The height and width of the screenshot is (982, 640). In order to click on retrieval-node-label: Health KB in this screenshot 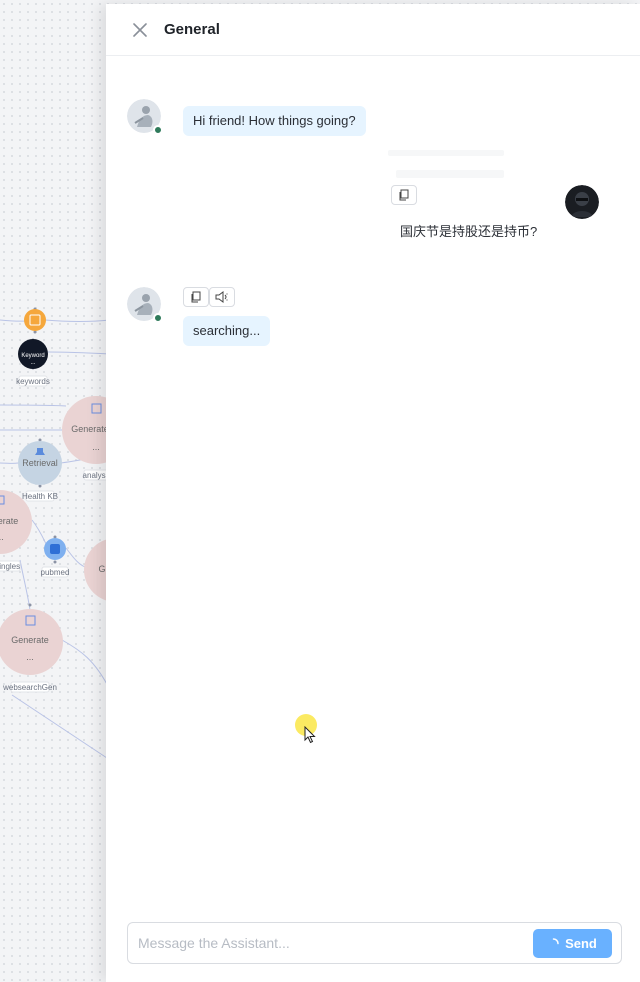, I will do `click(40, 496)`.